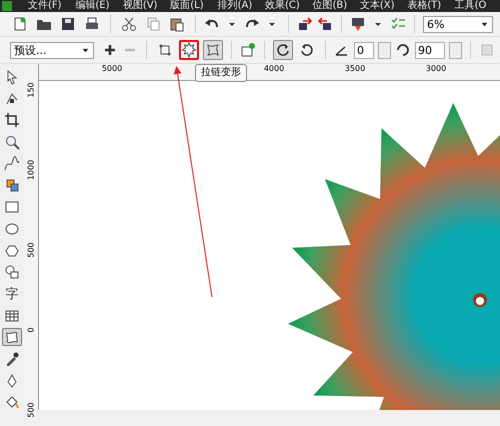  What do you see at coordinates (248, 50) in the screenshot?
I see `add-envelope-icon` at bounding box center [248, 50].